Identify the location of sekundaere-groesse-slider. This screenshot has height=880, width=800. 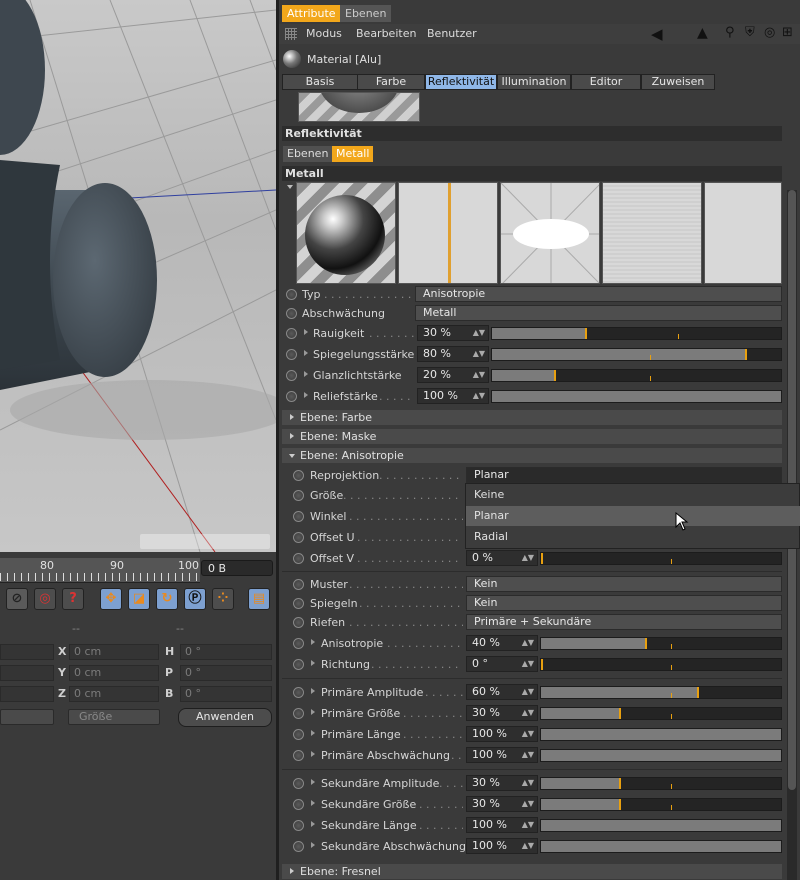
(661, 804).